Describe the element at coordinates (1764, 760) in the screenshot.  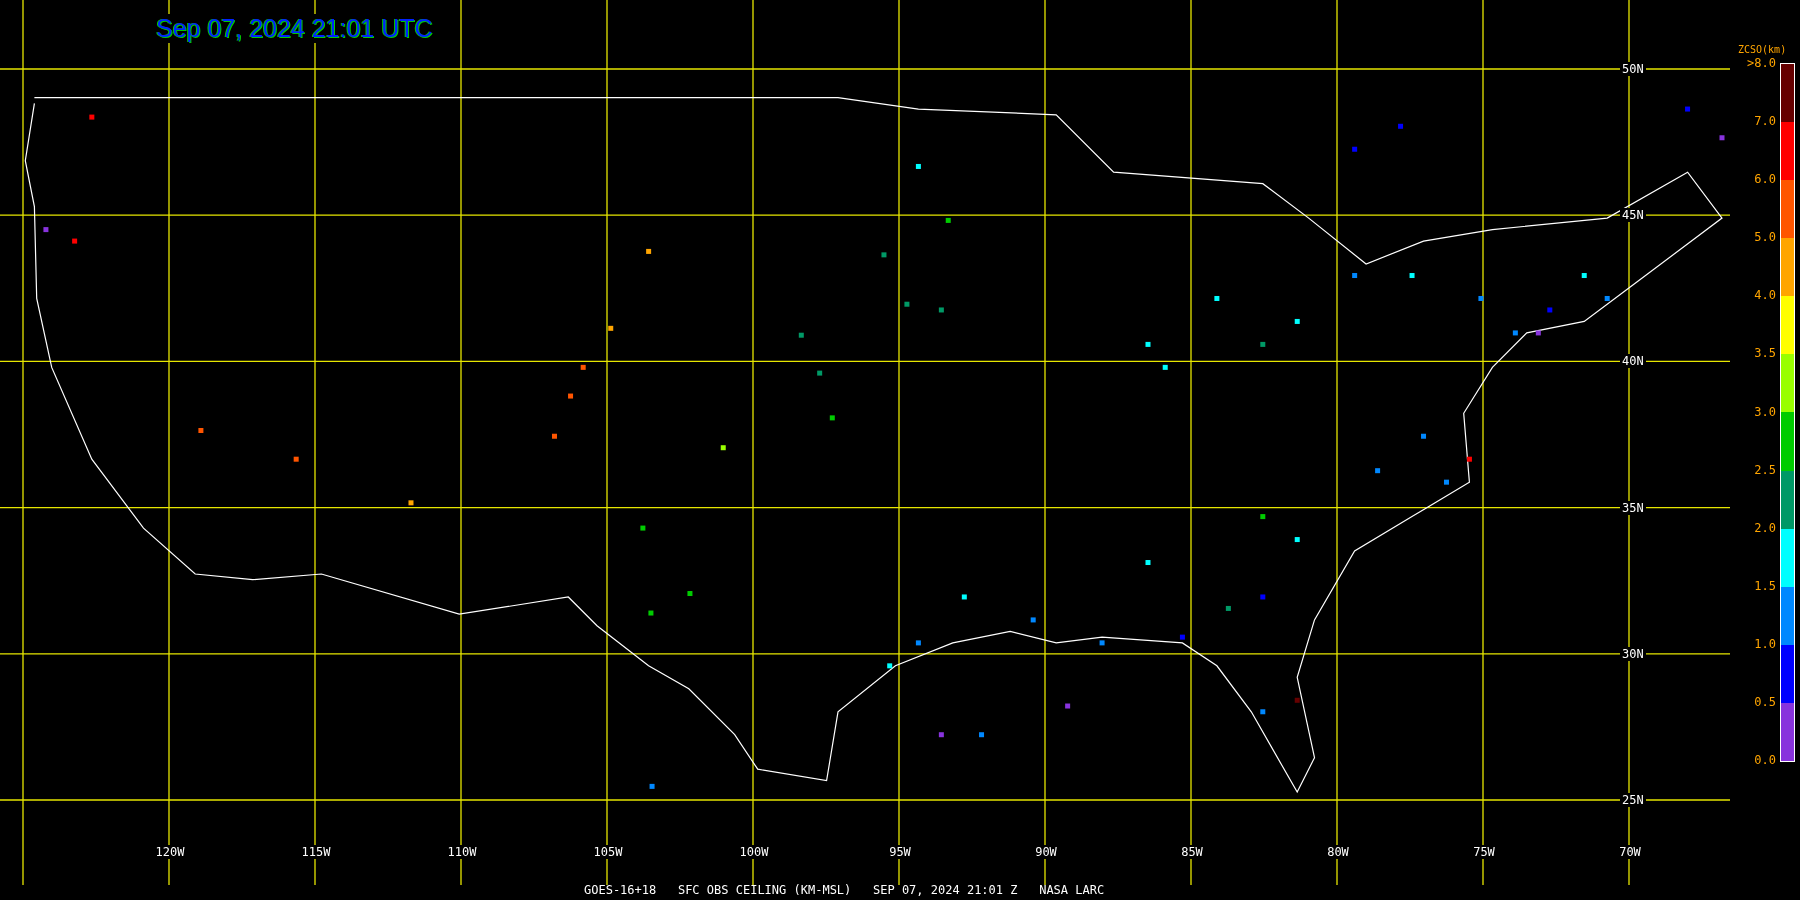
I see `legend-tick-label: 0.0` at that location.